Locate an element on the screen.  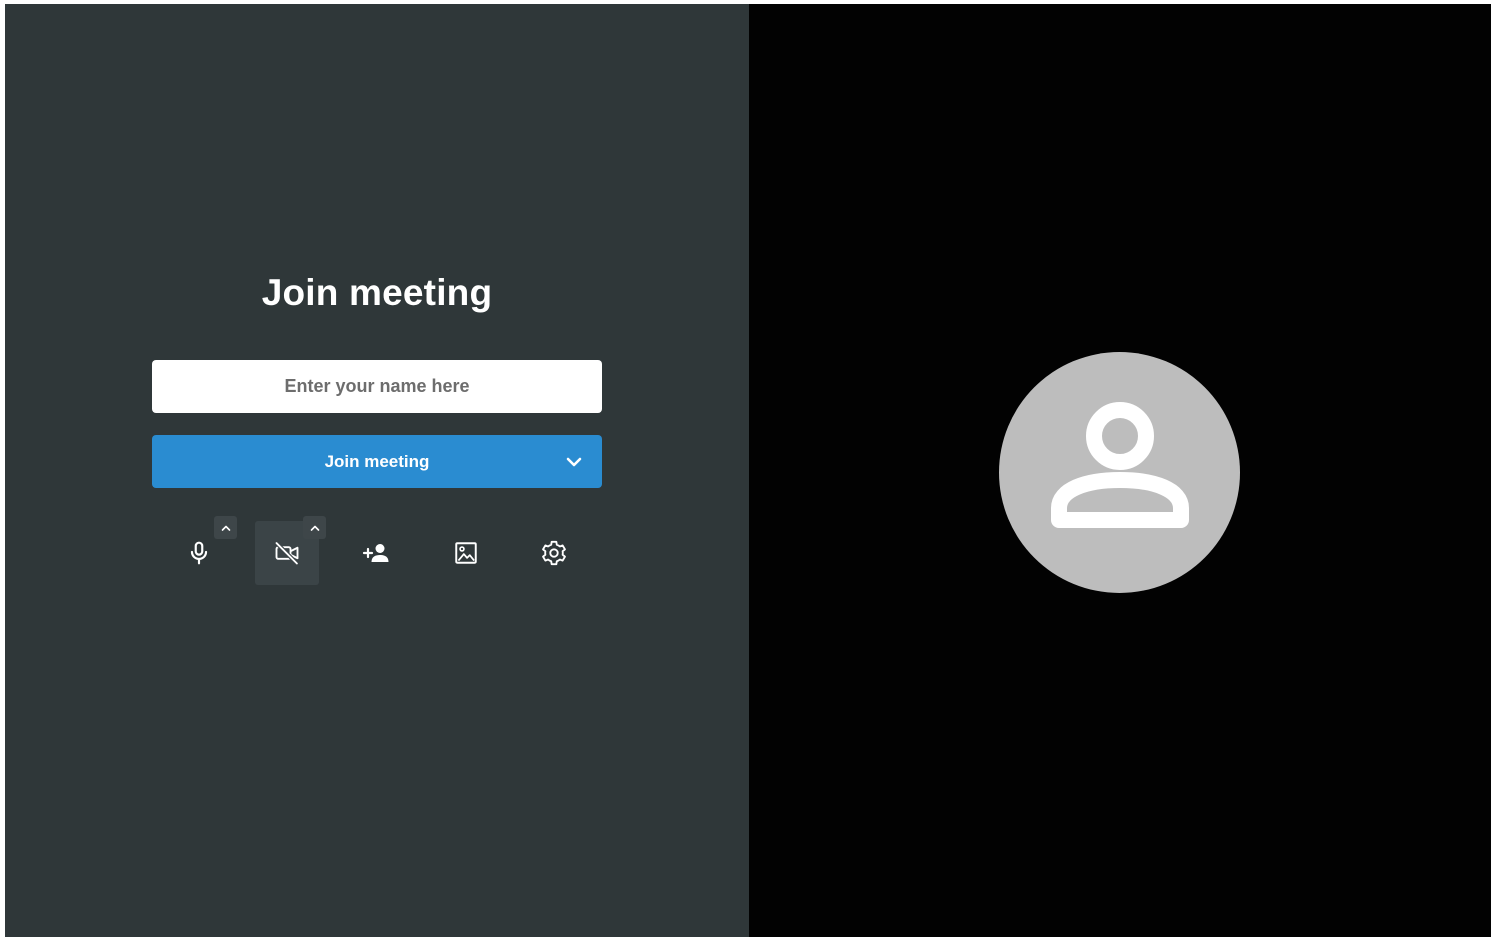
chevron-down-icon is located at coordinates (574, 462).